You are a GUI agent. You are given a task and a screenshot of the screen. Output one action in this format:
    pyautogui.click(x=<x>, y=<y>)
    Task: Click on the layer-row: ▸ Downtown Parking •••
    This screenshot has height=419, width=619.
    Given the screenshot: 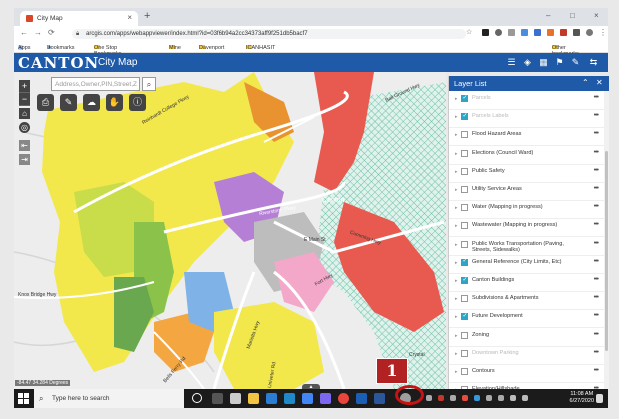 What is the action you would take?
    pyautogui.click(x=526, y=355)
    